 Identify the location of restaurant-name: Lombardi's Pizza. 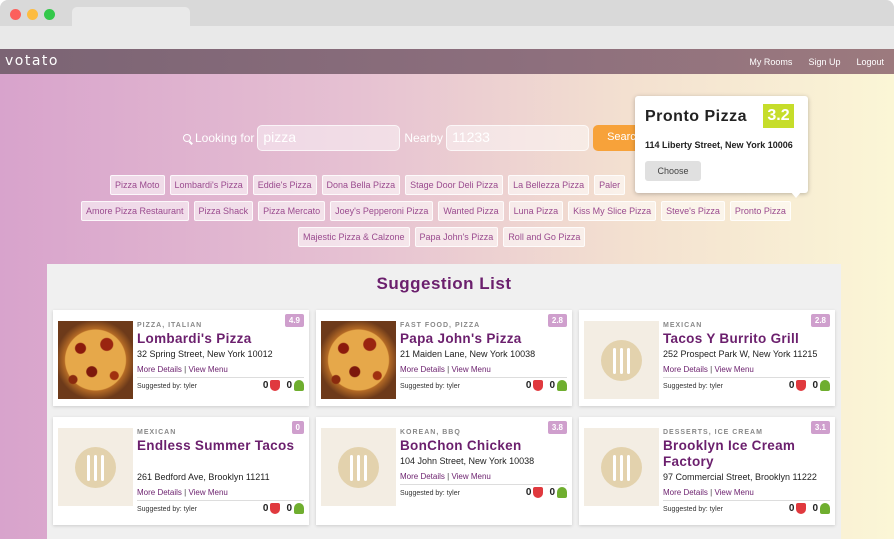
(222, 339).